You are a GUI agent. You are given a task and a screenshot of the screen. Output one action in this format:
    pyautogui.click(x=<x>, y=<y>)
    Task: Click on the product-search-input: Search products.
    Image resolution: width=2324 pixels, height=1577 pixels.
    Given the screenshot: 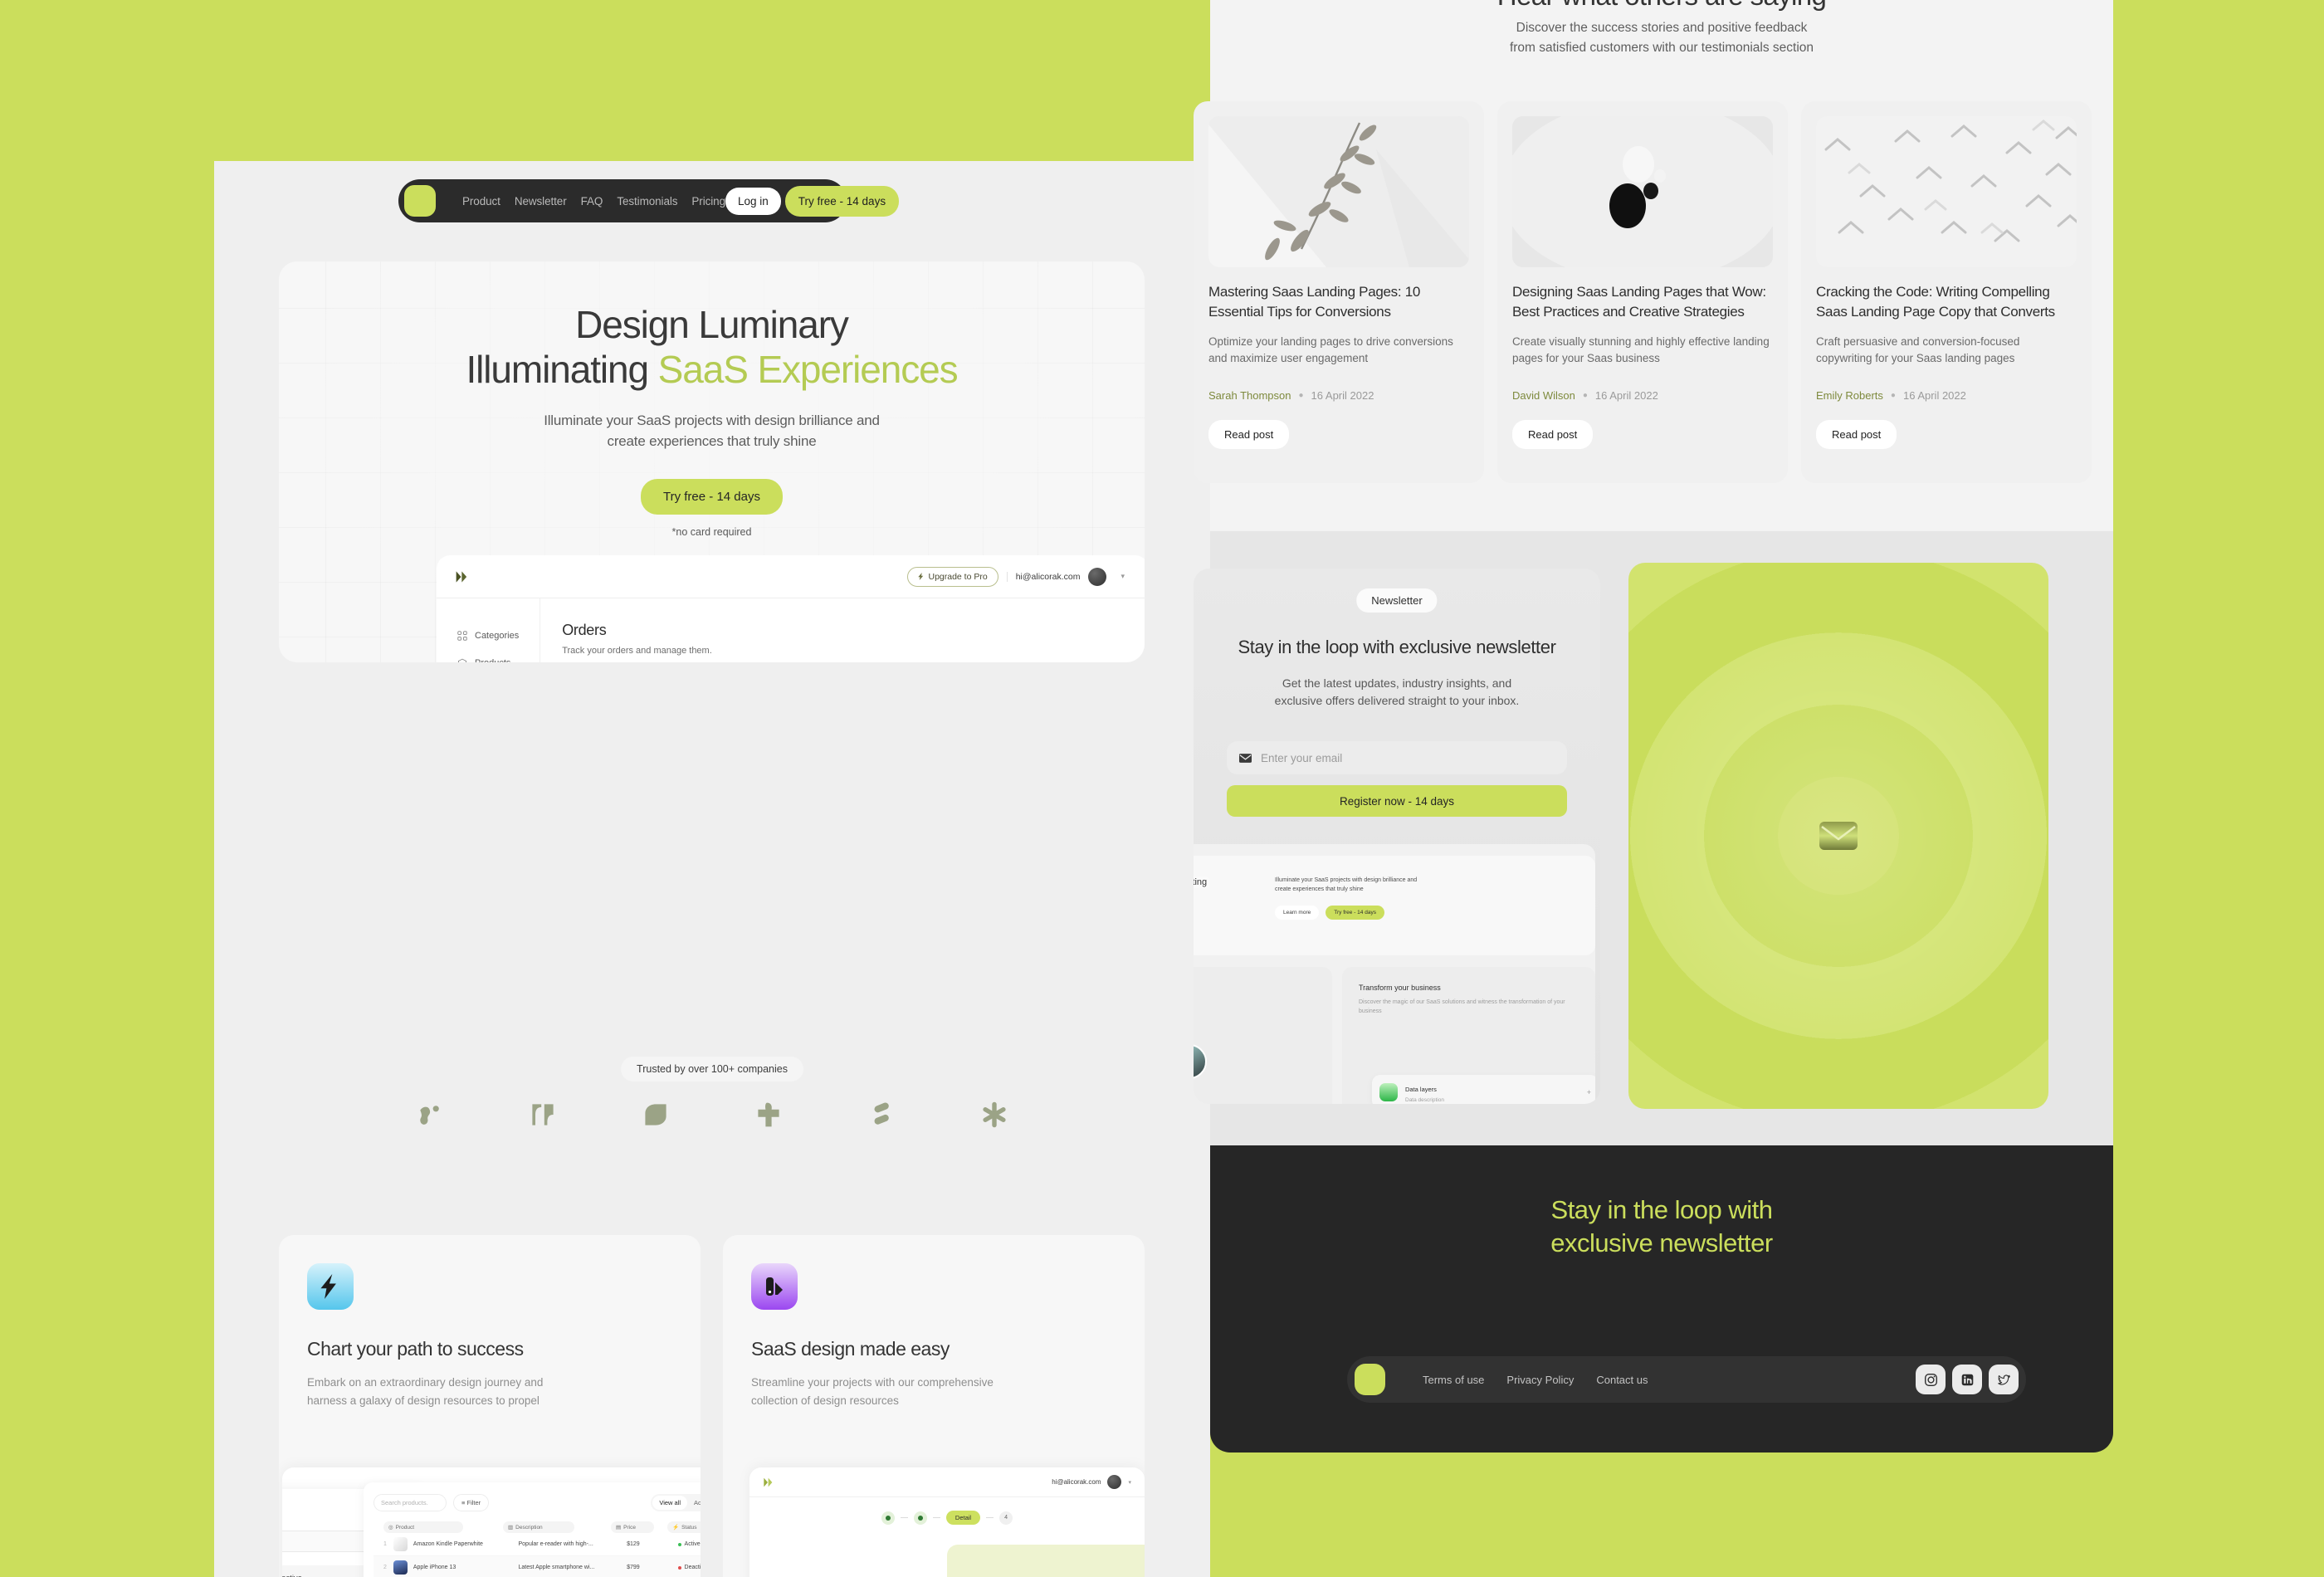 What is the action you would take?
    pyautogui.click(x=410, y=1502)
    